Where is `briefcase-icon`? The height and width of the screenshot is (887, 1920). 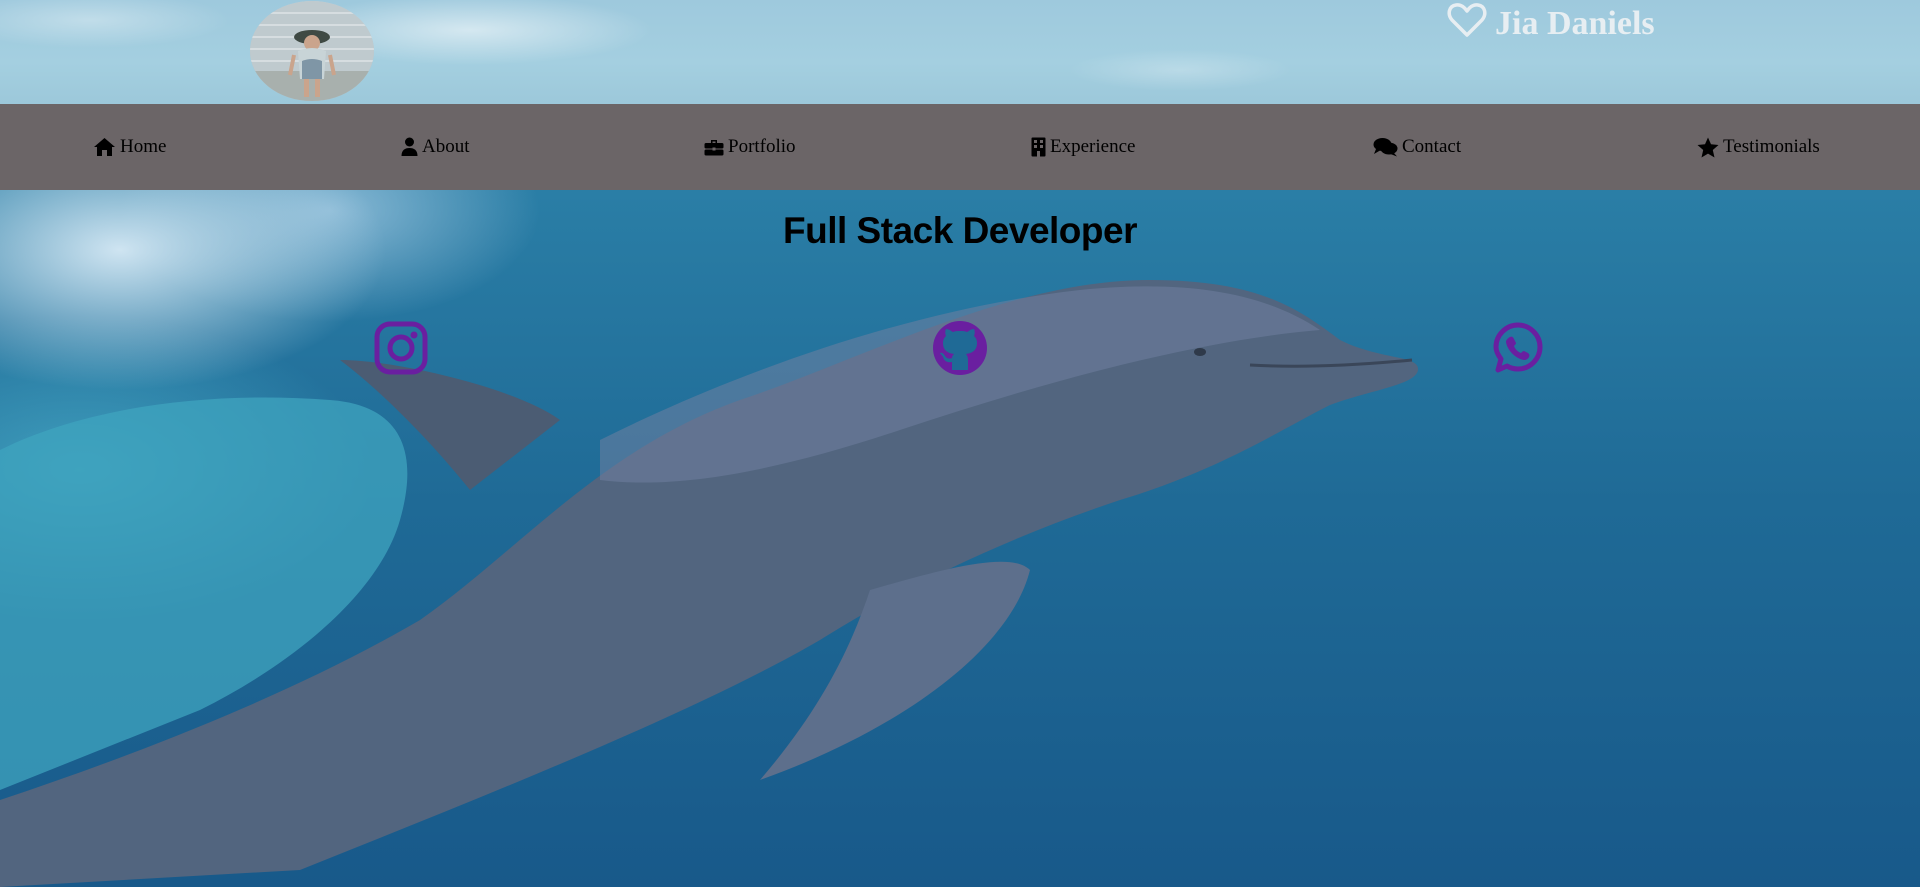 briefcase-icon is located at coordinates (714, 147).